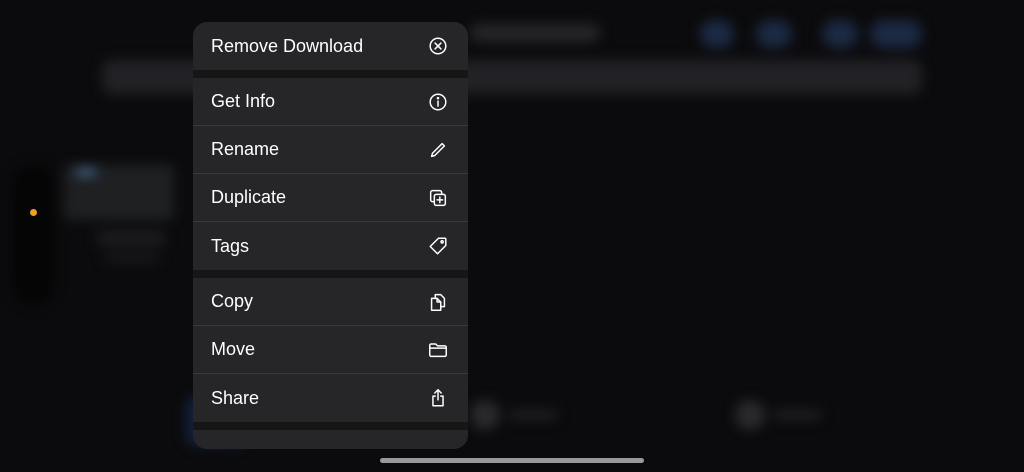  What do you see at coordinates (131, 238) in the screenshot?
I see `background-file-name` at bounding box center [131, 238].